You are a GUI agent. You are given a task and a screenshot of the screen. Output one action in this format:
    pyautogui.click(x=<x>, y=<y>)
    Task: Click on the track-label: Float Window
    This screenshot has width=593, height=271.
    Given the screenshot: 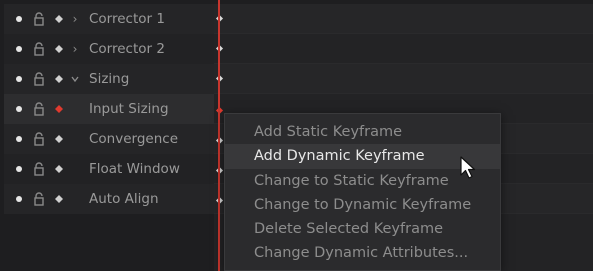 What is the action you would take?
    pyautogui.click(x=134, y=169)
    